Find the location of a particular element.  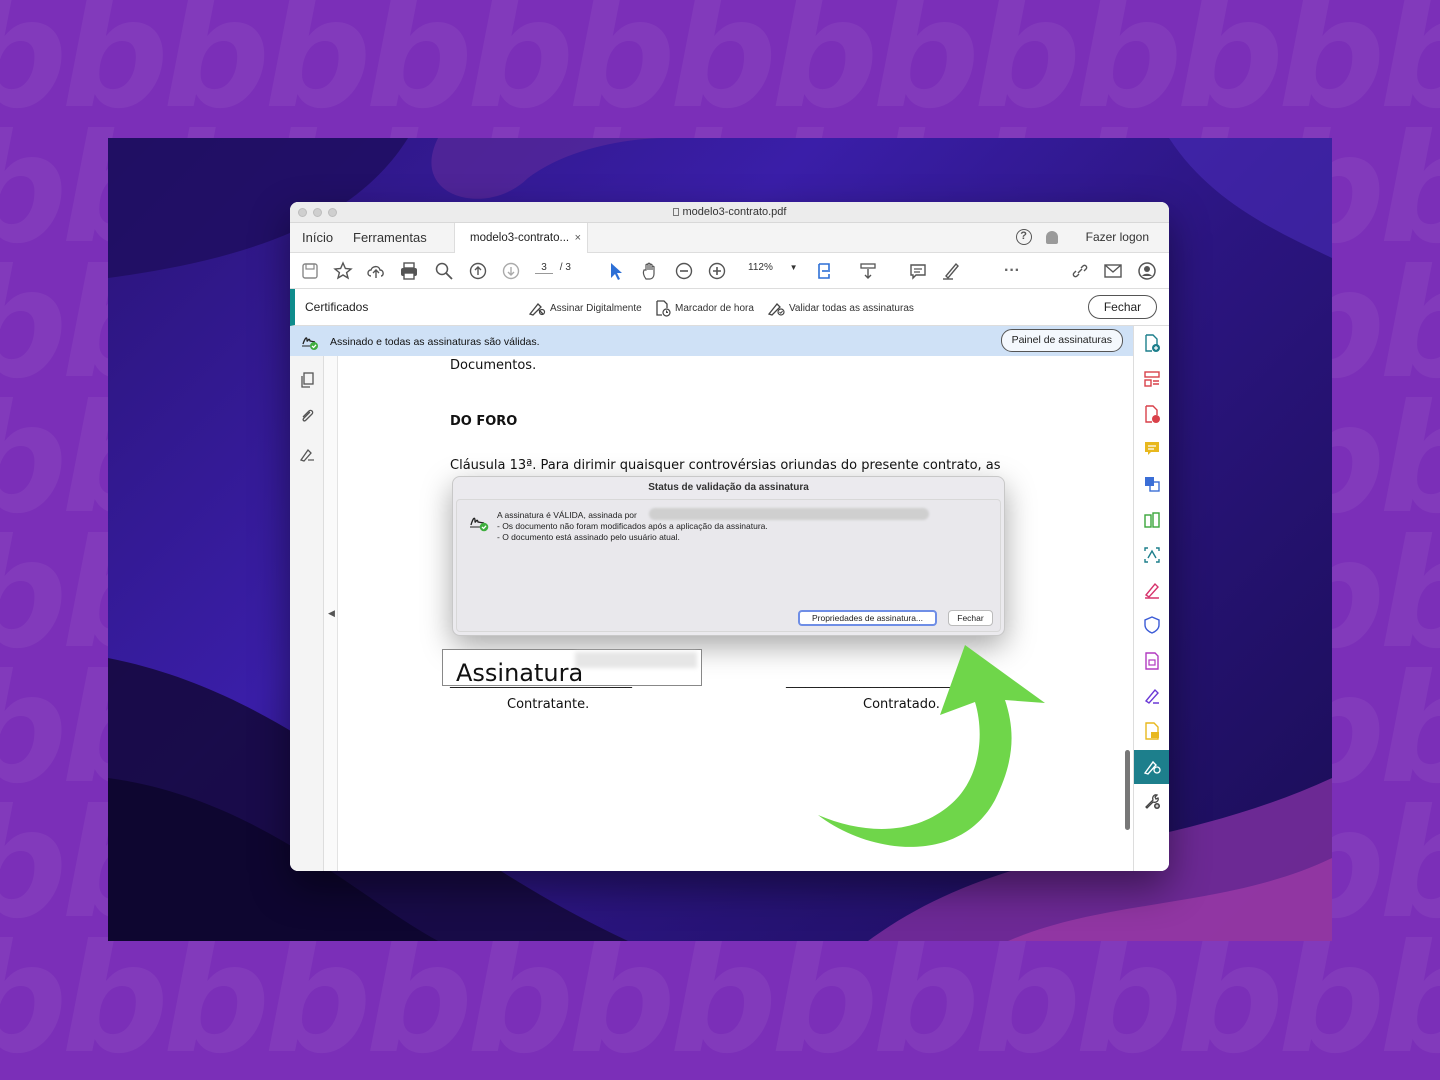

window-title-text: modelo3-contrato.pdf is located at coordinates (734, 212).